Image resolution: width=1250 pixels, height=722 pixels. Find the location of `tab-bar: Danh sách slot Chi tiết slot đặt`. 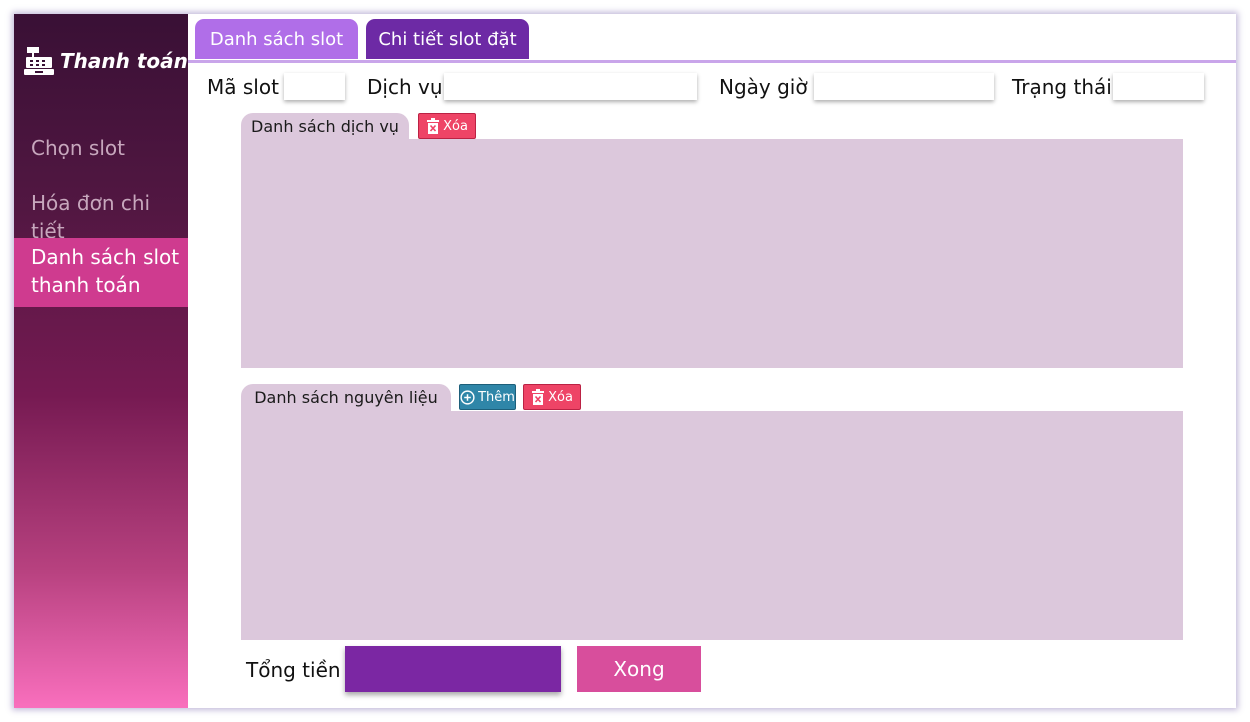

tab-bar: Danh sách slot Chi tiết slot đặt is located at coordinates (712, 38).